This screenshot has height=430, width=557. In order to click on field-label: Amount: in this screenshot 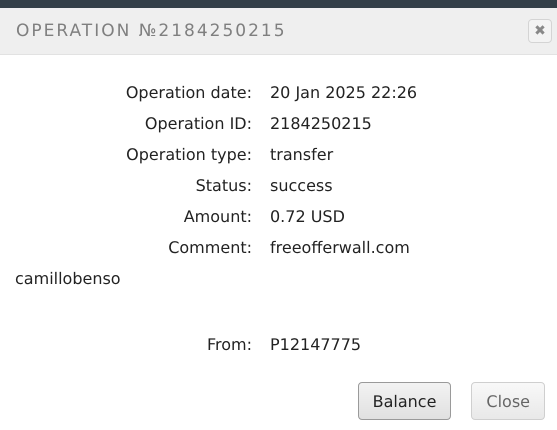, I will do `click(217, 216)`.